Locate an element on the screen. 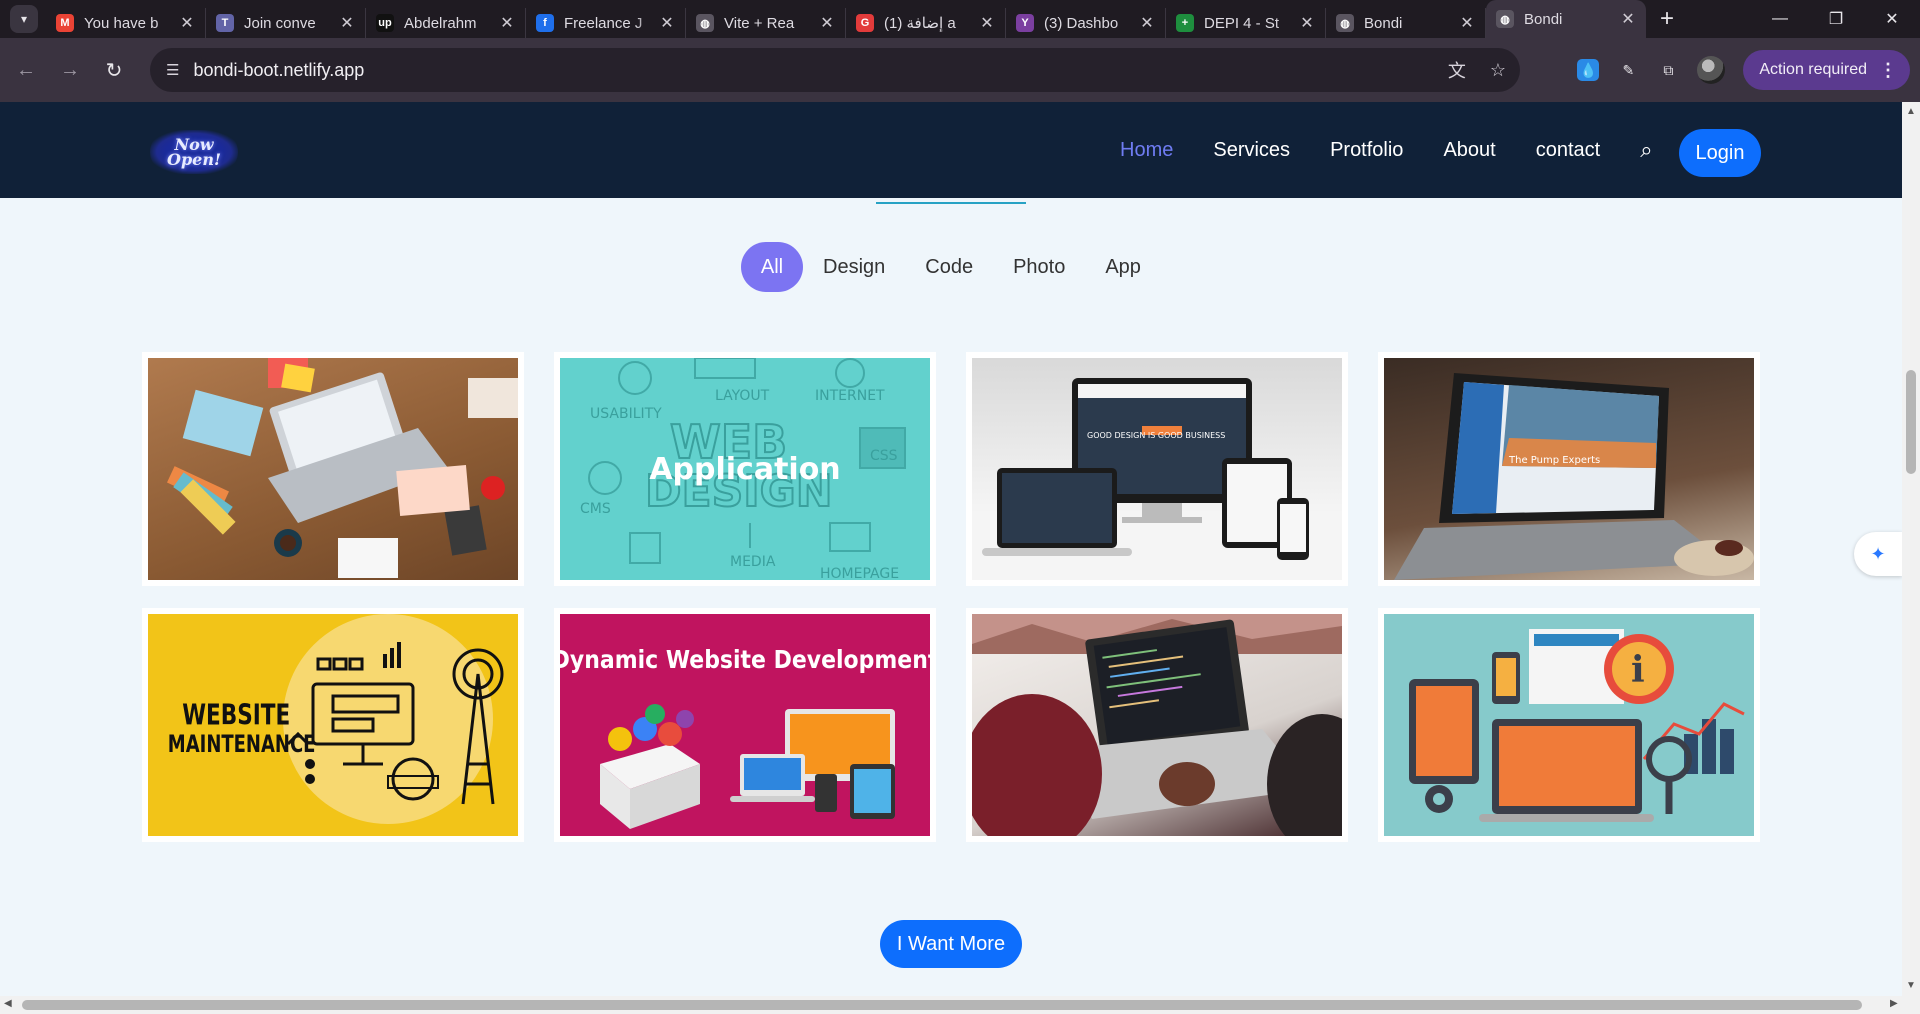 This screenshot has width=1920, height=1014. filter-app: App is located at coordinates (1123, 267).